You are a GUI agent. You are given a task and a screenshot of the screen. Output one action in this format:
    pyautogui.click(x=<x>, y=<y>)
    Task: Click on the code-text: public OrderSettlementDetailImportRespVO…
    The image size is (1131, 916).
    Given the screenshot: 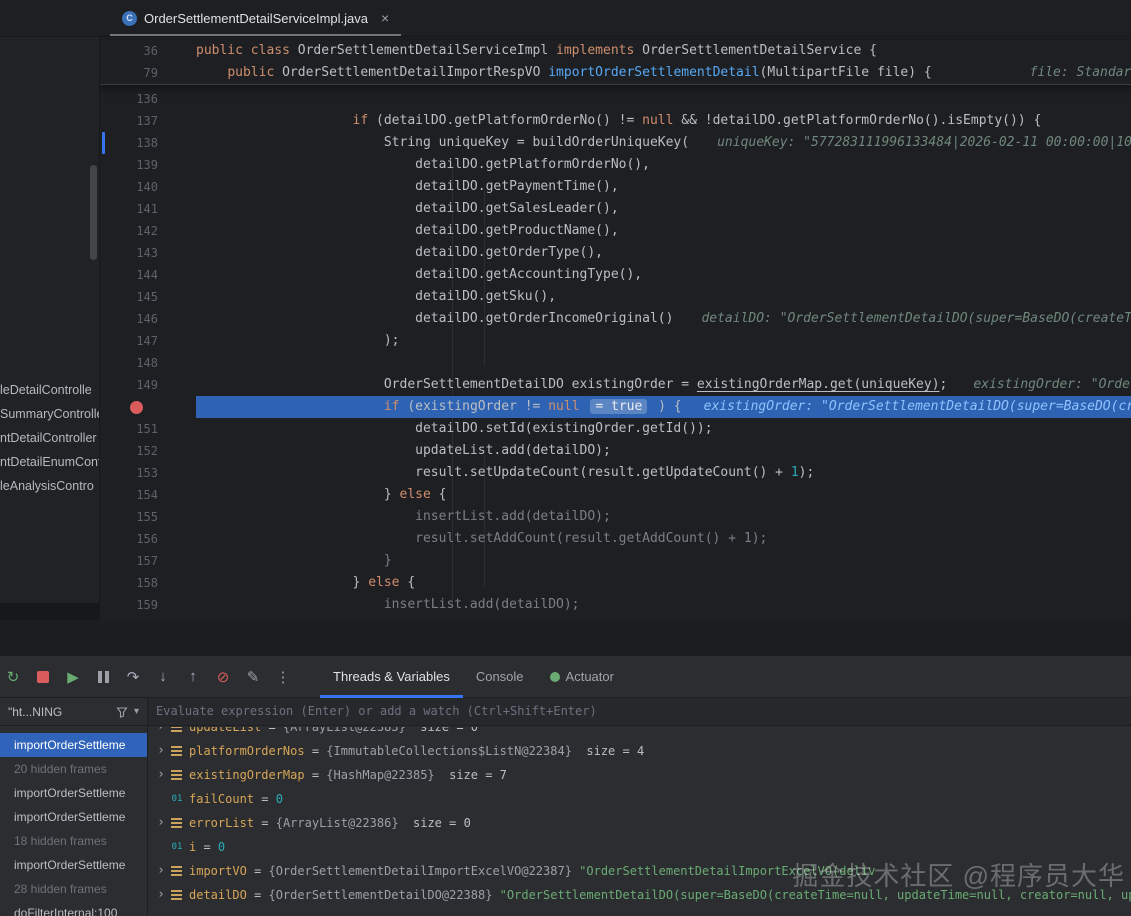 What is the action you would take?
    pyautogui.click(x=663, y=73)
    